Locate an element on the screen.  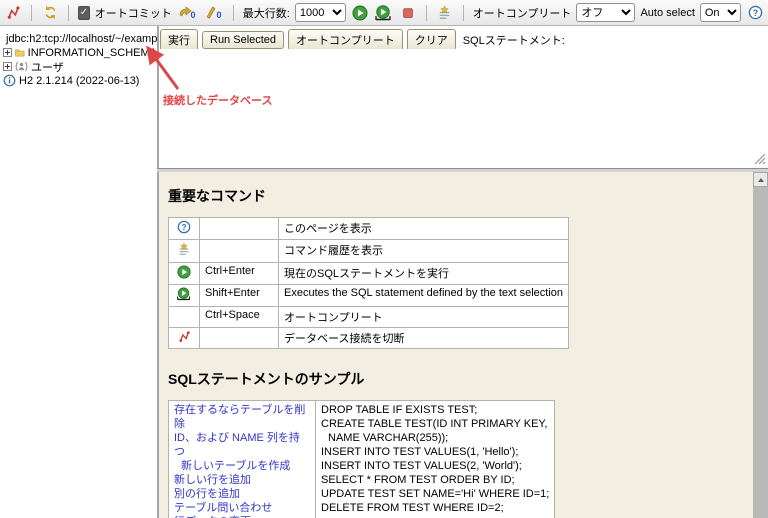
sql-samples-title: SQLステートメントのサンプル is located at coordinates (266, 379).